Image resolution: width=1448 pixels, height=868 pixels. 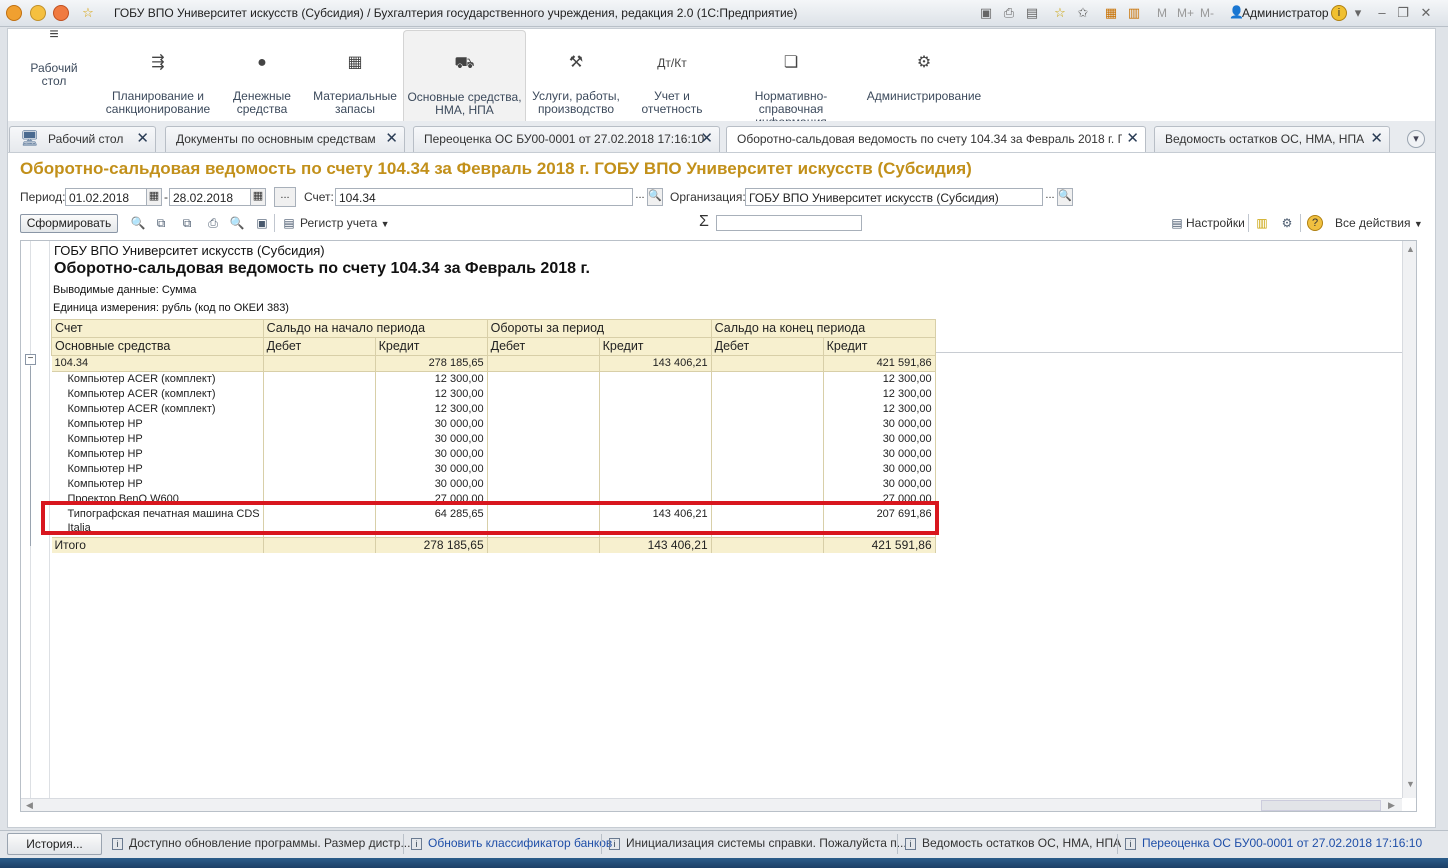 I want to click on all-actions-dropdown: Все действия ▼, so click(x=1379, y=223).